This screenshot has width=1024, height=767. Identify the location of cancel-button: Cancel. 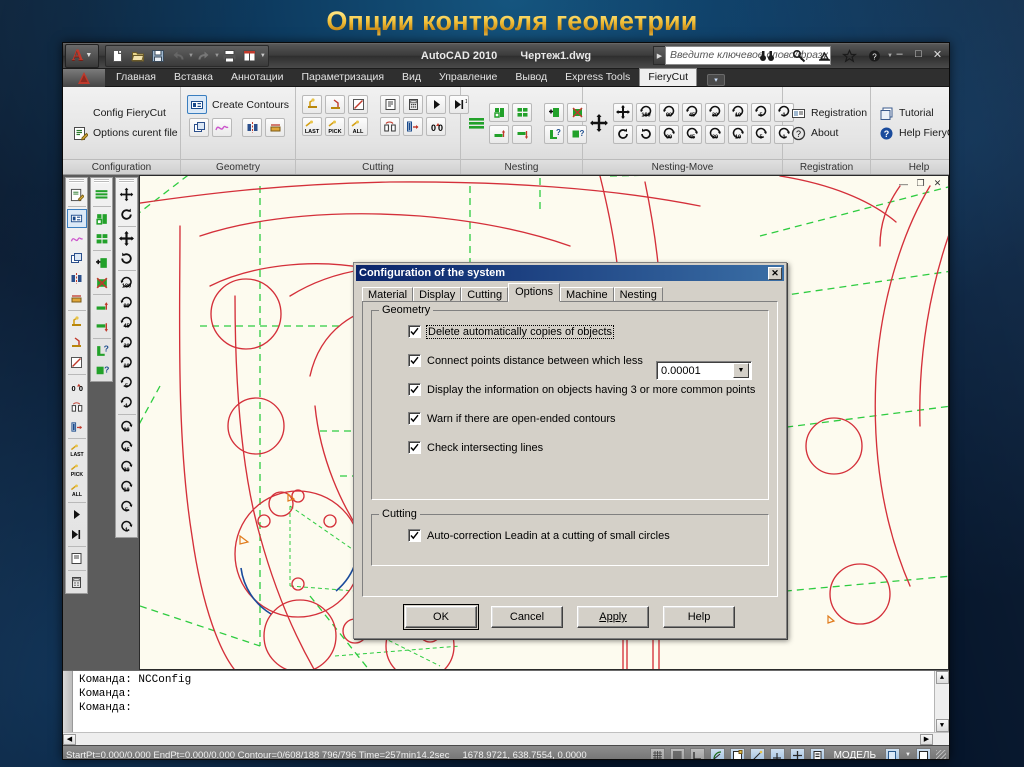
(527, 617).